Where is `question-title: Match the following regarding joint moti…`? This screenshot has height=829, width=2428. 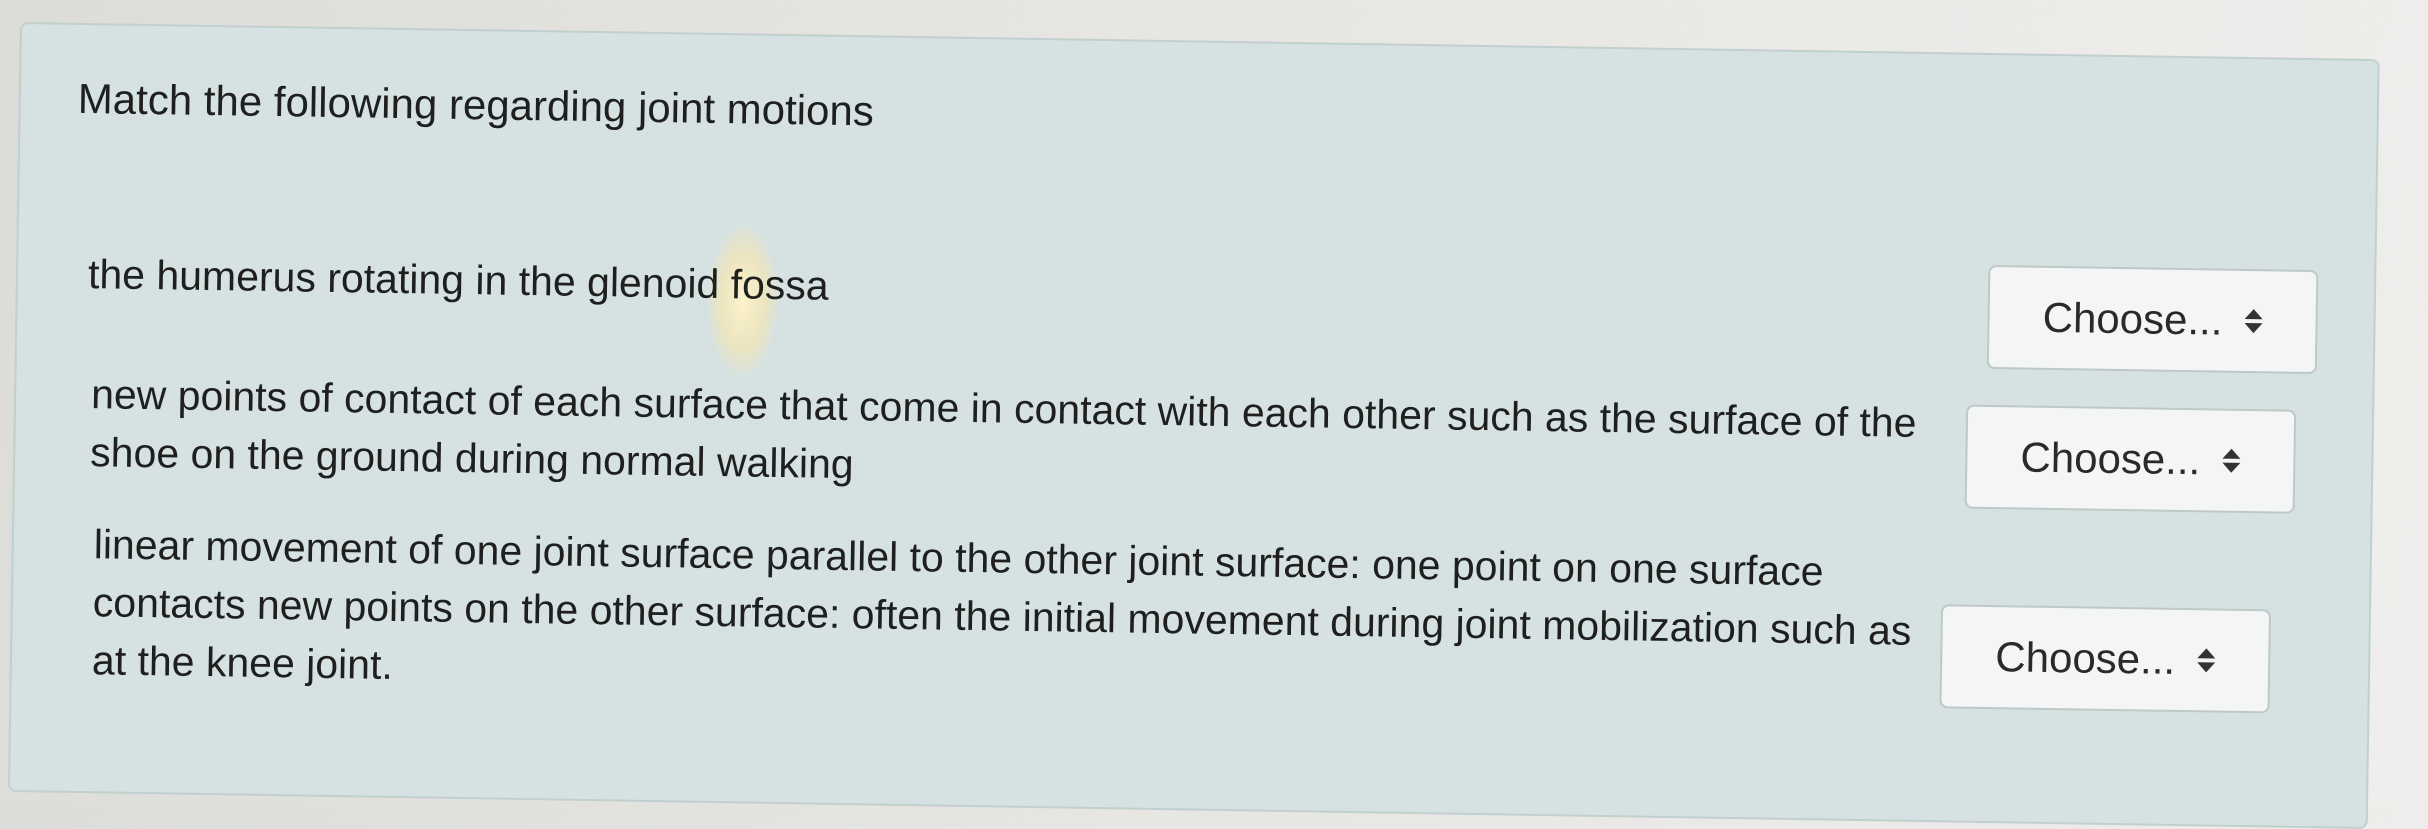 question-title: Match the following regarding joint moti… is located at coordinates (476, 104).